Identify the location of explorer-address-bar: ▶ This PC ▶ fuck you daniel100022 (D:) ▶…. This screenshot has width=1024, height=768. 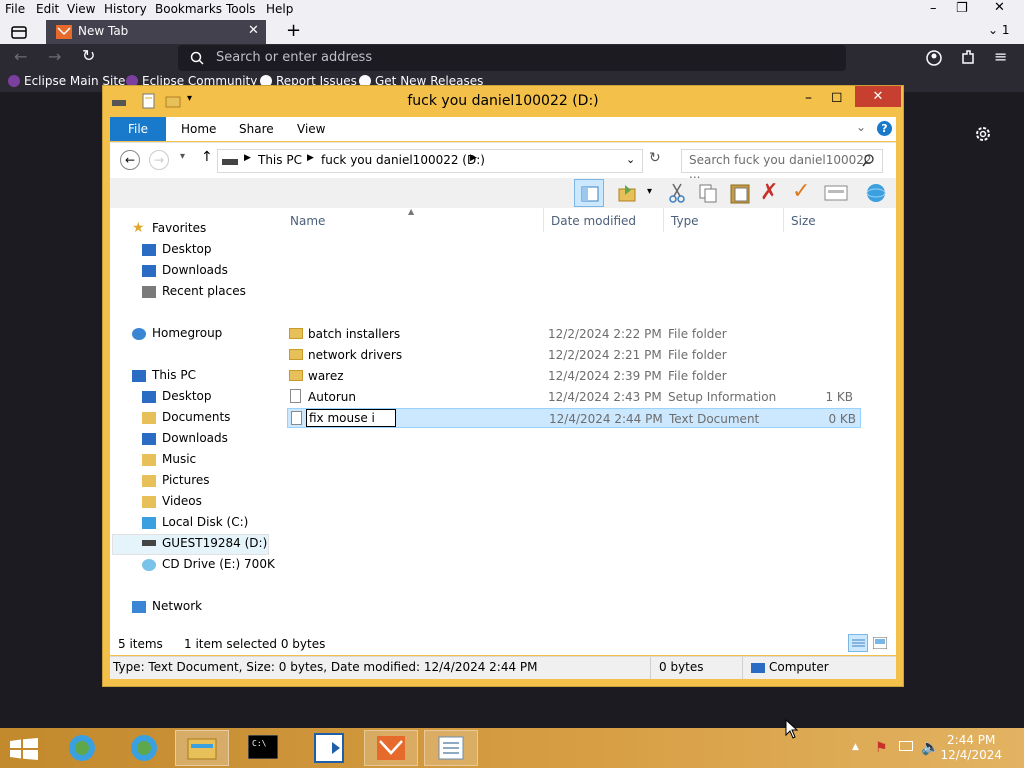
(430, 161).